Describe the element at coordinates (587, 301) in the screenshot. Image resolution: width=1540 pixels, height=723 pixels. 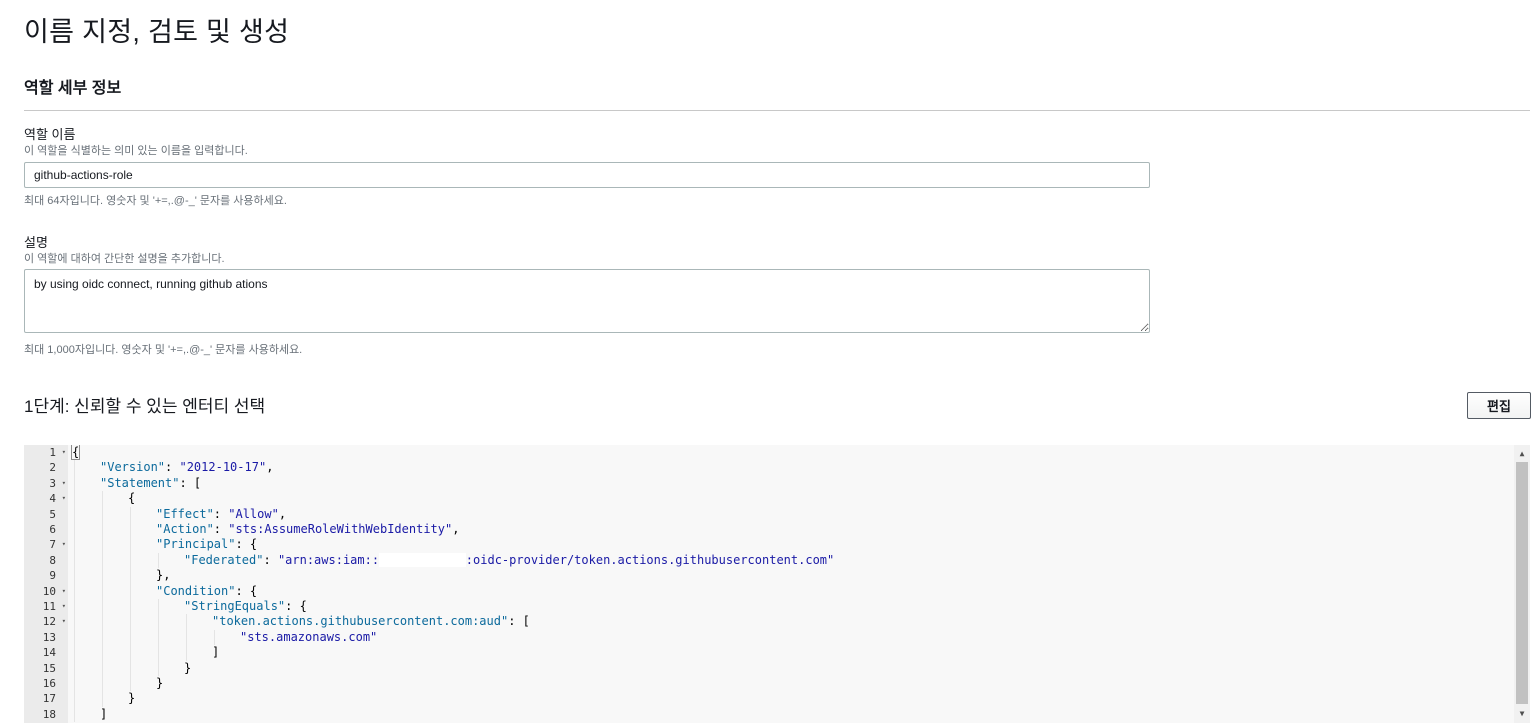
I see `description-textarea` at that location.